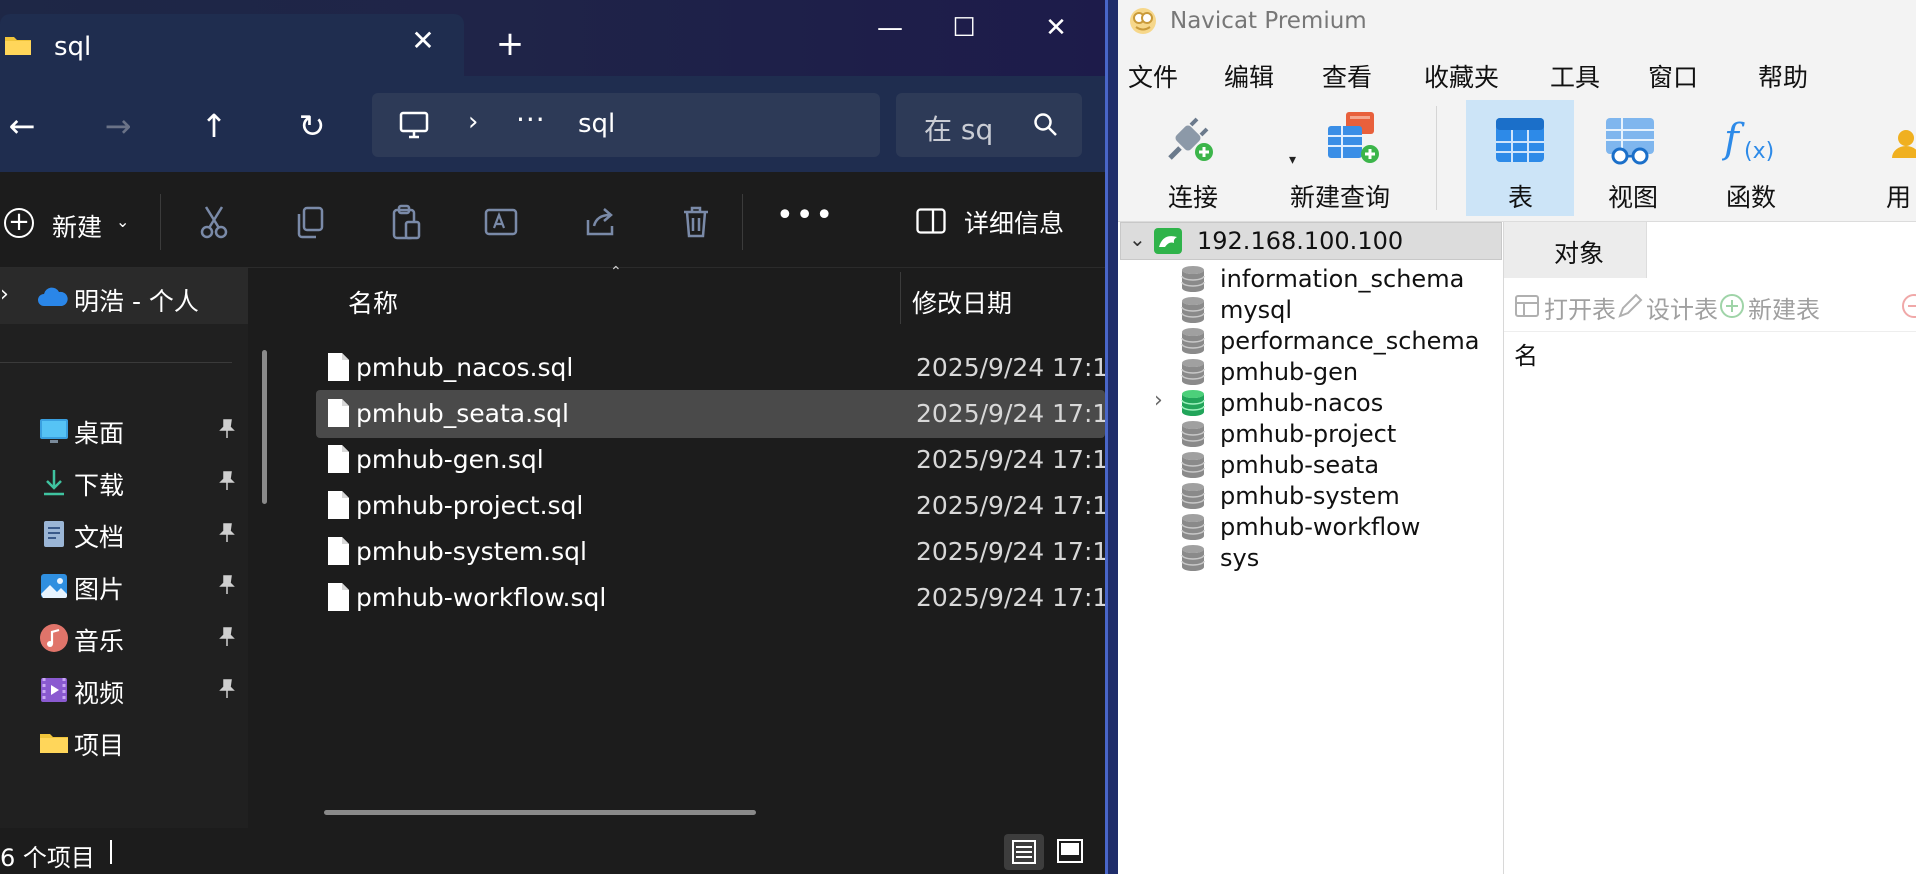 Image resolution: width=1916 pixels, height=874 pixels. Describe the element at coordinates (1633, 197) in the screenshot. I see `view-label: 视图` at that location.